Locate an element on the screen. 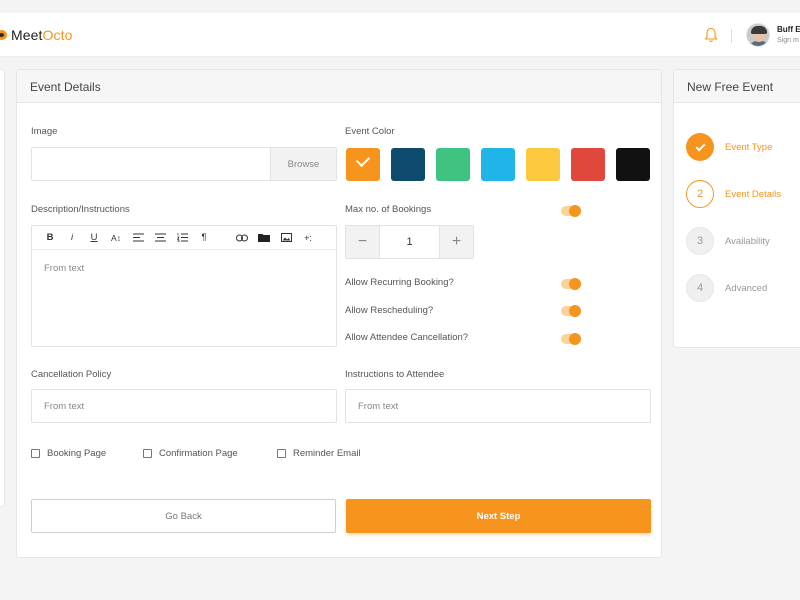 This screenshot has height=600, width=800. browse-button: Browse is located at coordinates (303, 164).